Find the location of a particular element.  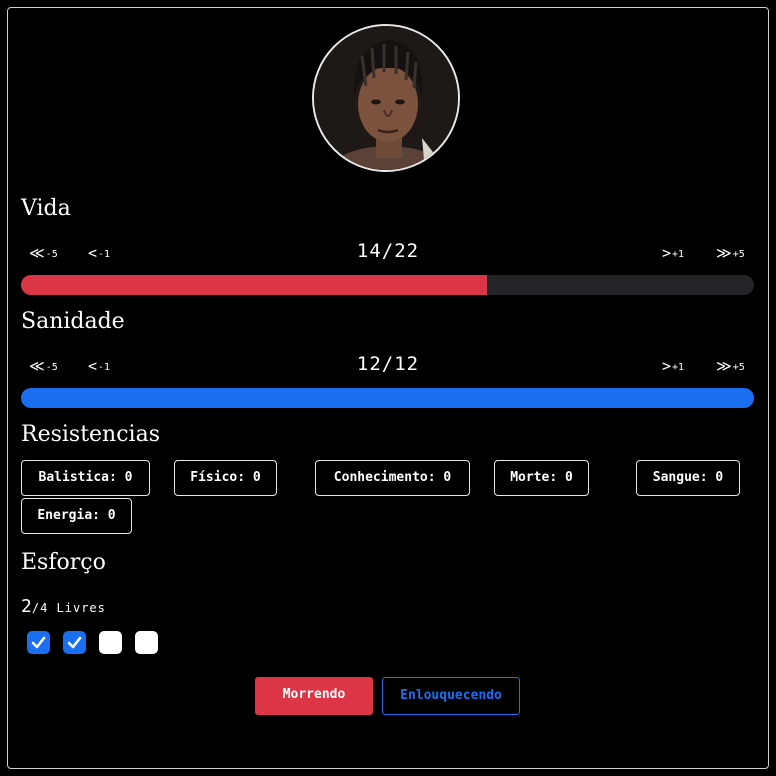

vida-bar-fill is located at coordinates (254, 285).